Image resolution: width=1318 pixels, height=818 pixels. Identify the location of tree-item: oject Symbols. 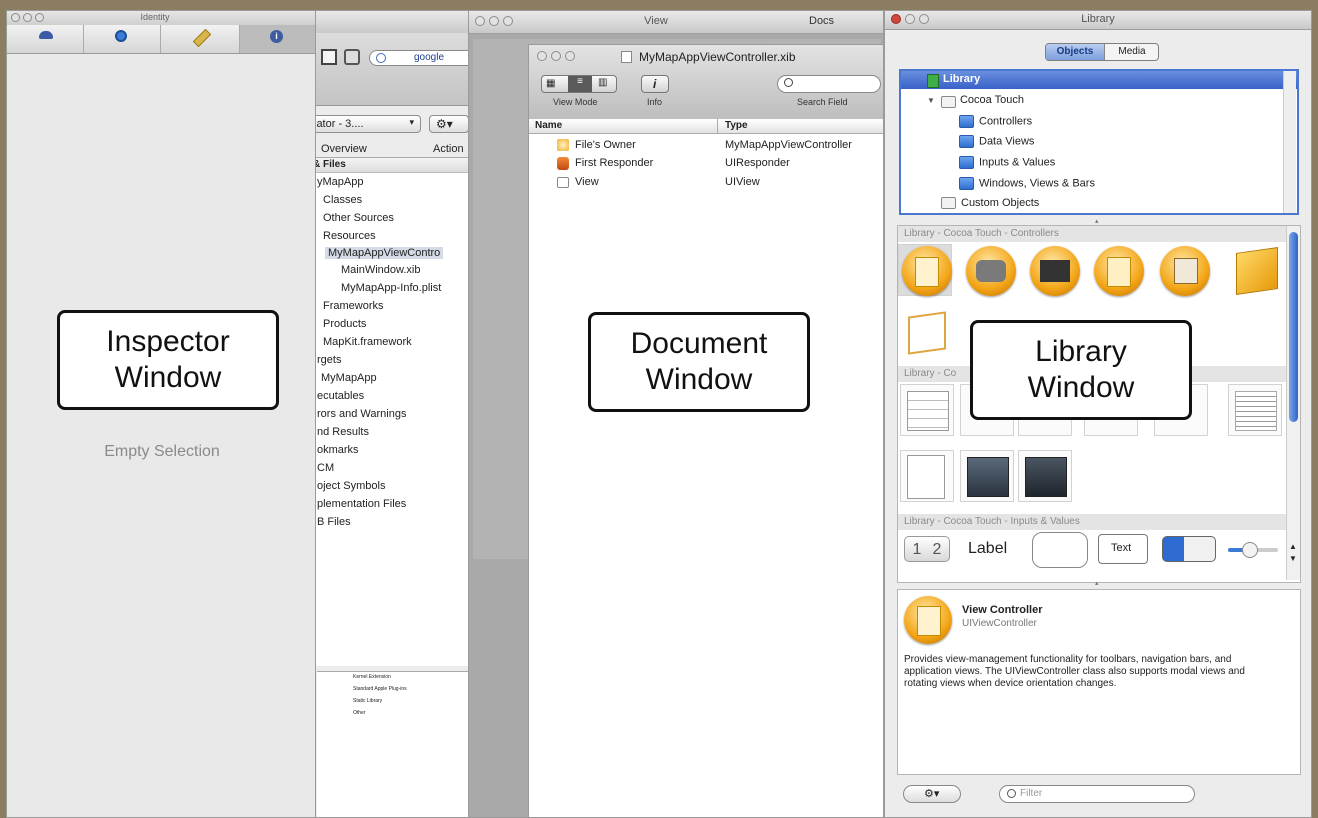
(351, 486).